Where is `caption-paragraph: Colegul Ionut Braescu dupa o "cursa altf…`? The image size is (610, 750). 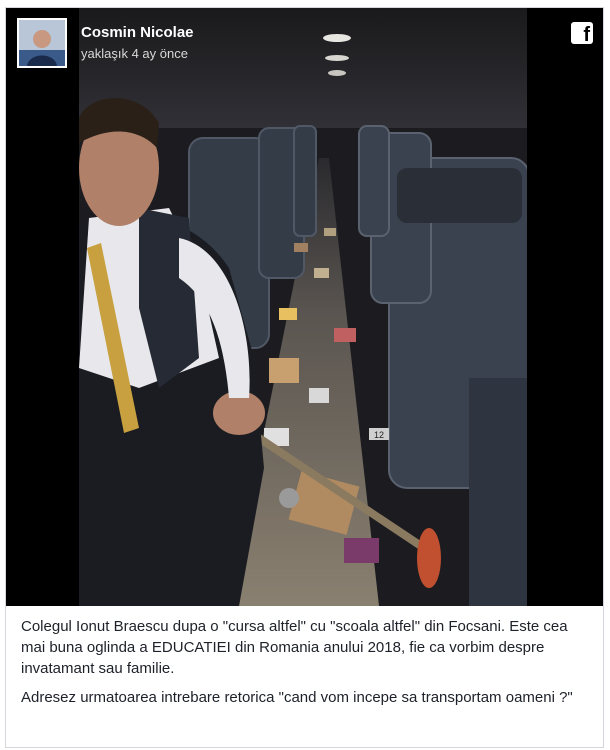
caption-paragraph: Colegul Ionut Braescu dupa o "cursa altf… is located at coordinates (294, 647).